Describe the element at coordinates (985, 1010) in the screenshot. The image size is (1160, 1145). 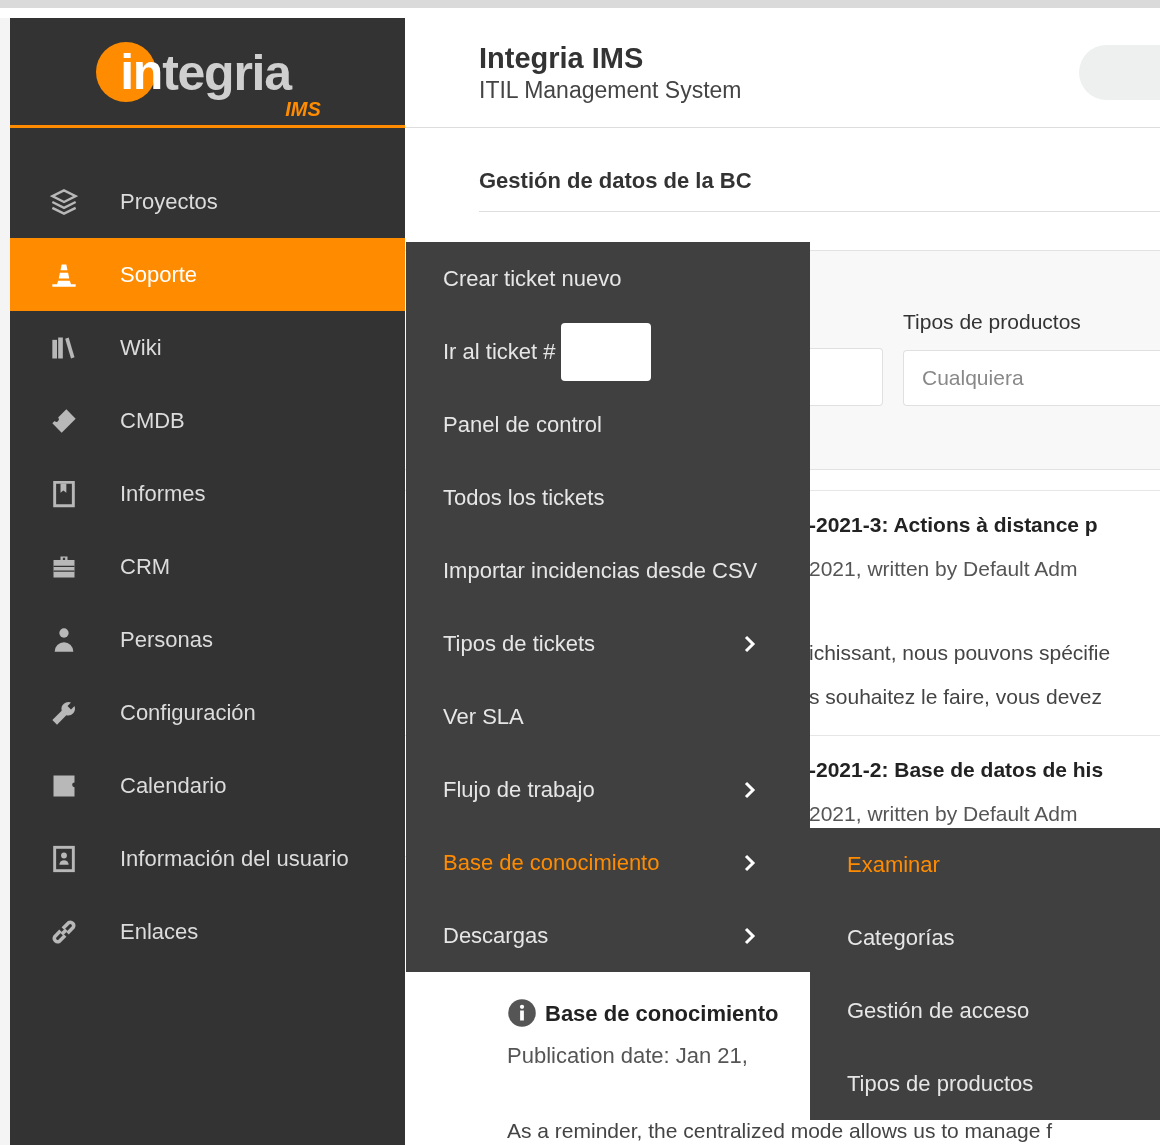
I see `menu-item: Gestión de acceso` at that location.